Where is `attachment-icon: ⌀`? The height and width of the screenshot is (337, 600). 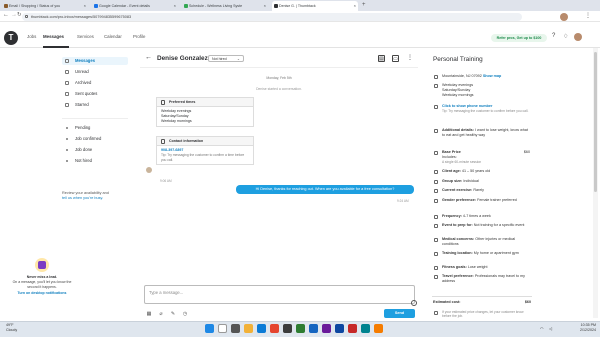 attachment-icon: ⌀ is located at coordinates (161, 314).